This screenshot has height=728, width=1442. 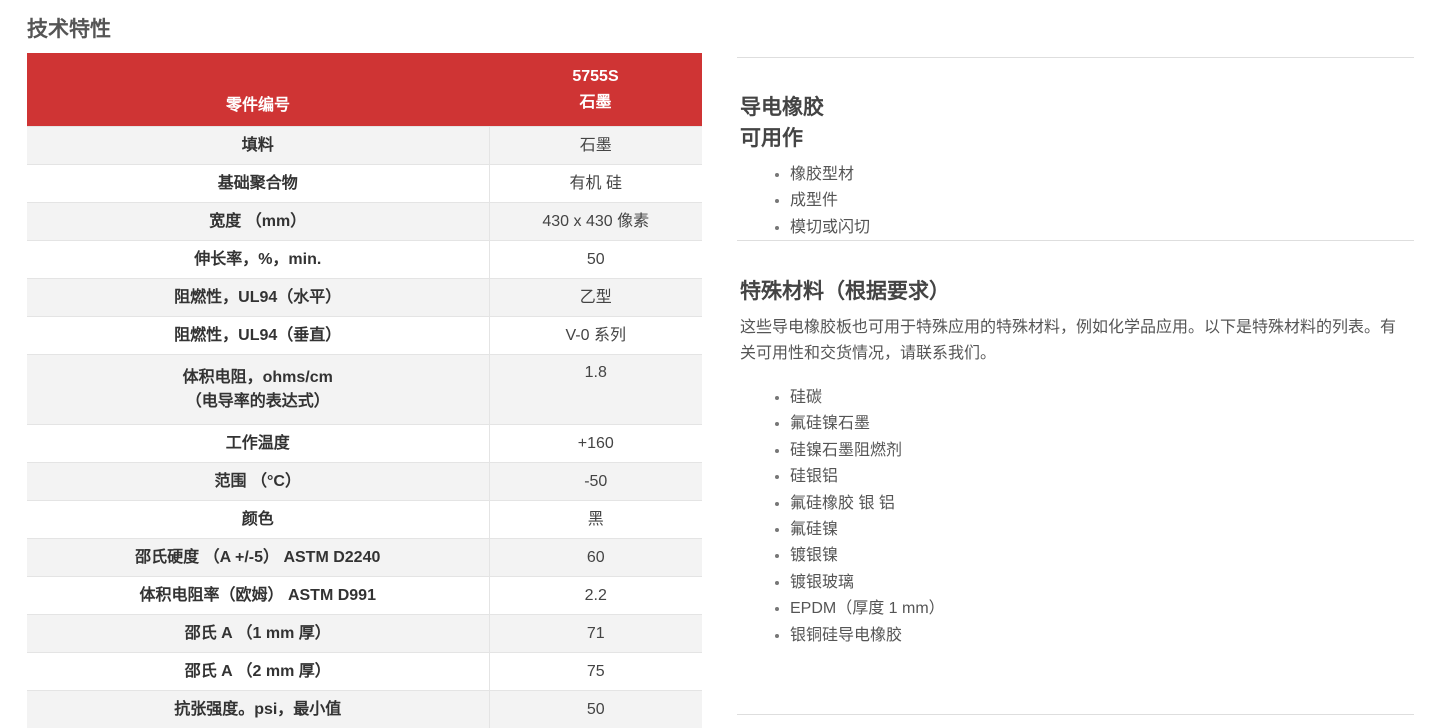 I want to click on row-label: 阻燃性，UL94（水平）, so click(x=258, y=298).